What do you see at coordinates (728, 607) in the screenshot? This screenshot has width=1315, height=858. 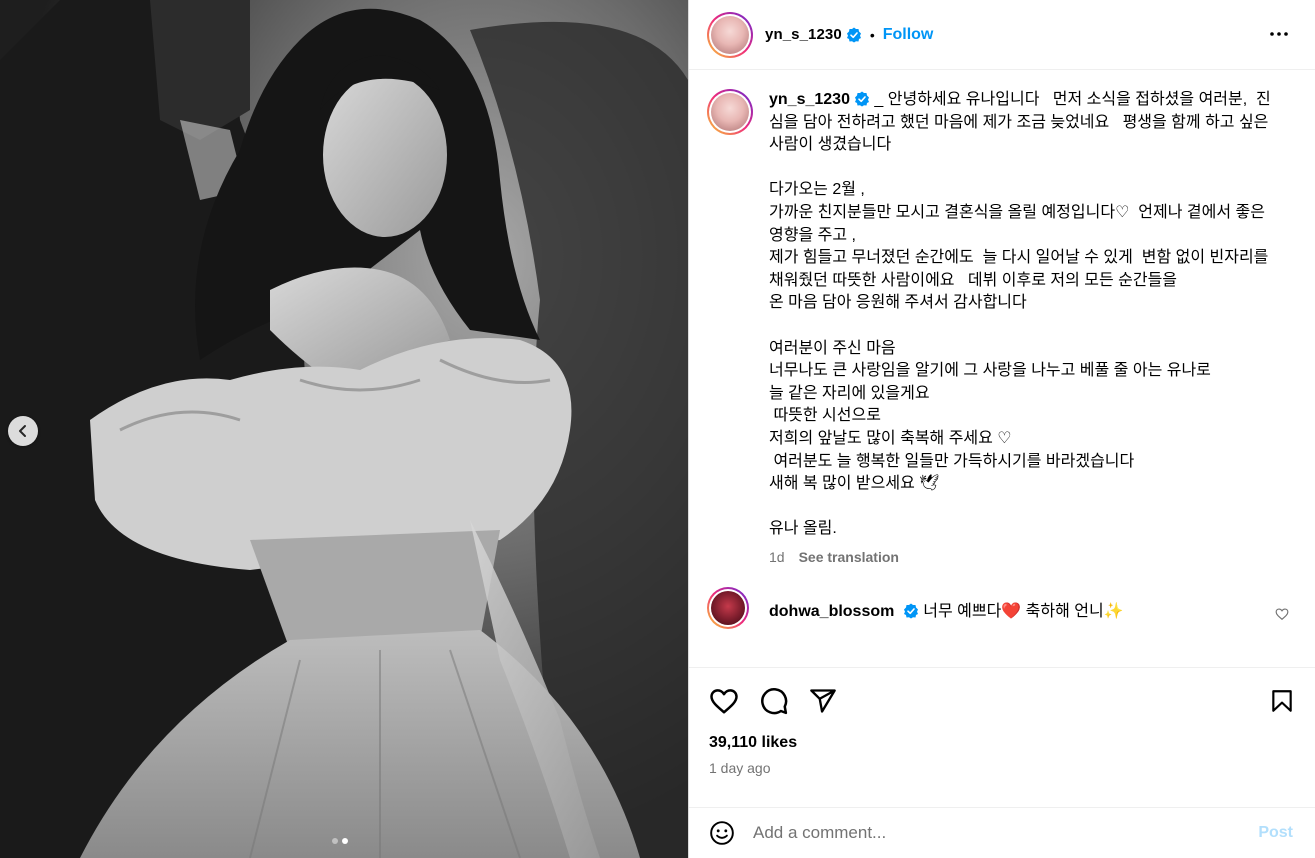 I see `comment-avatar` at bounding box center [728, 607].